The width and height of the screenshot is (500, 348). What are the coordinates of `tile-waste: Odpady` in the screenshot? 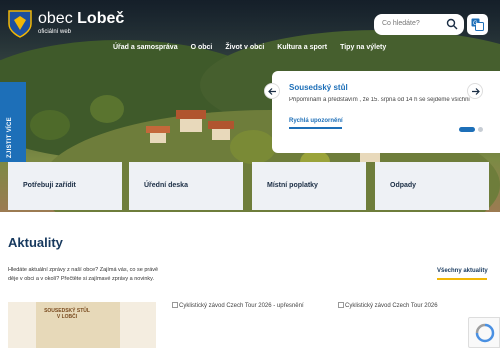 It's located at (432, 186).